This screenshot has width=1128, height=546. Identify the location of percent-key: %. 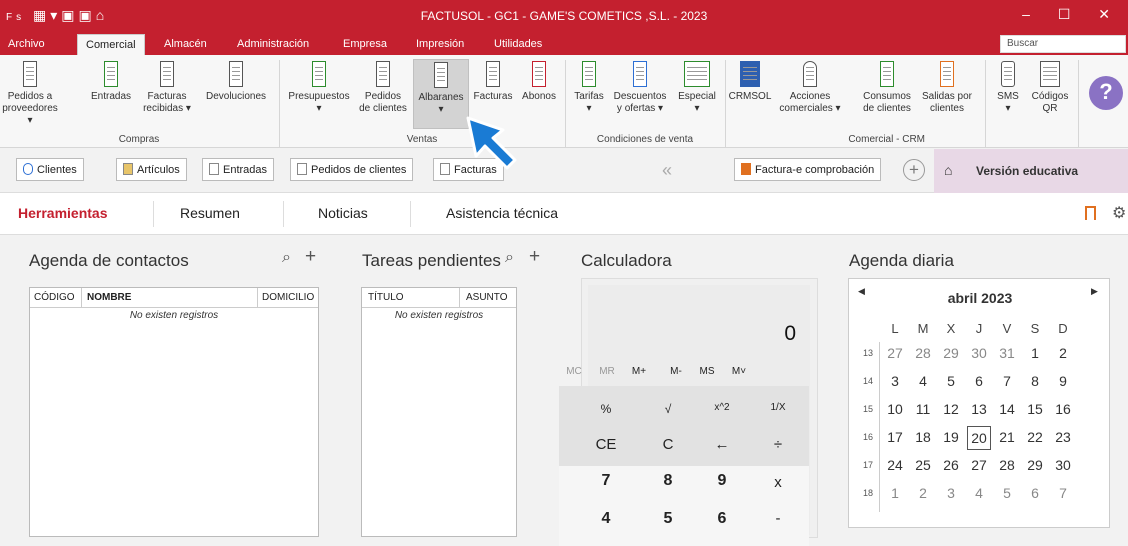
(606, 409).